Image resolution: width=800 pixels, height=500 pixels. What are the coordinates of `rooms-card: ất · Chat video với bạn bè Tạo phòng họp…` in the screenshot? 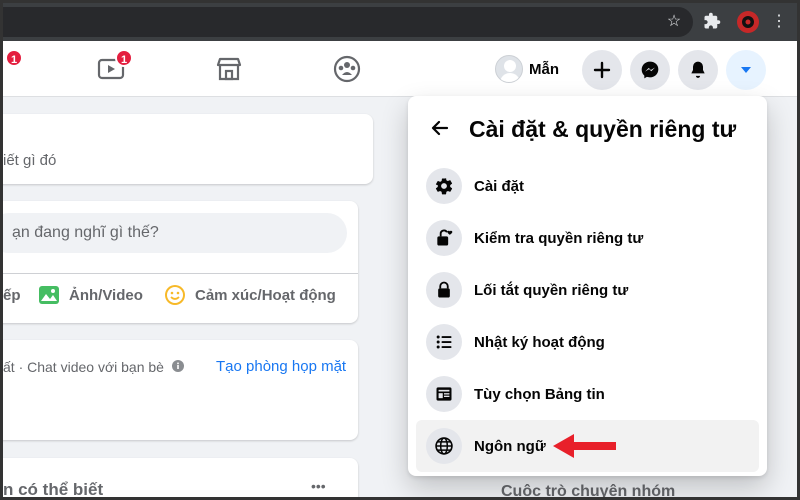 It's located at (180, 390).